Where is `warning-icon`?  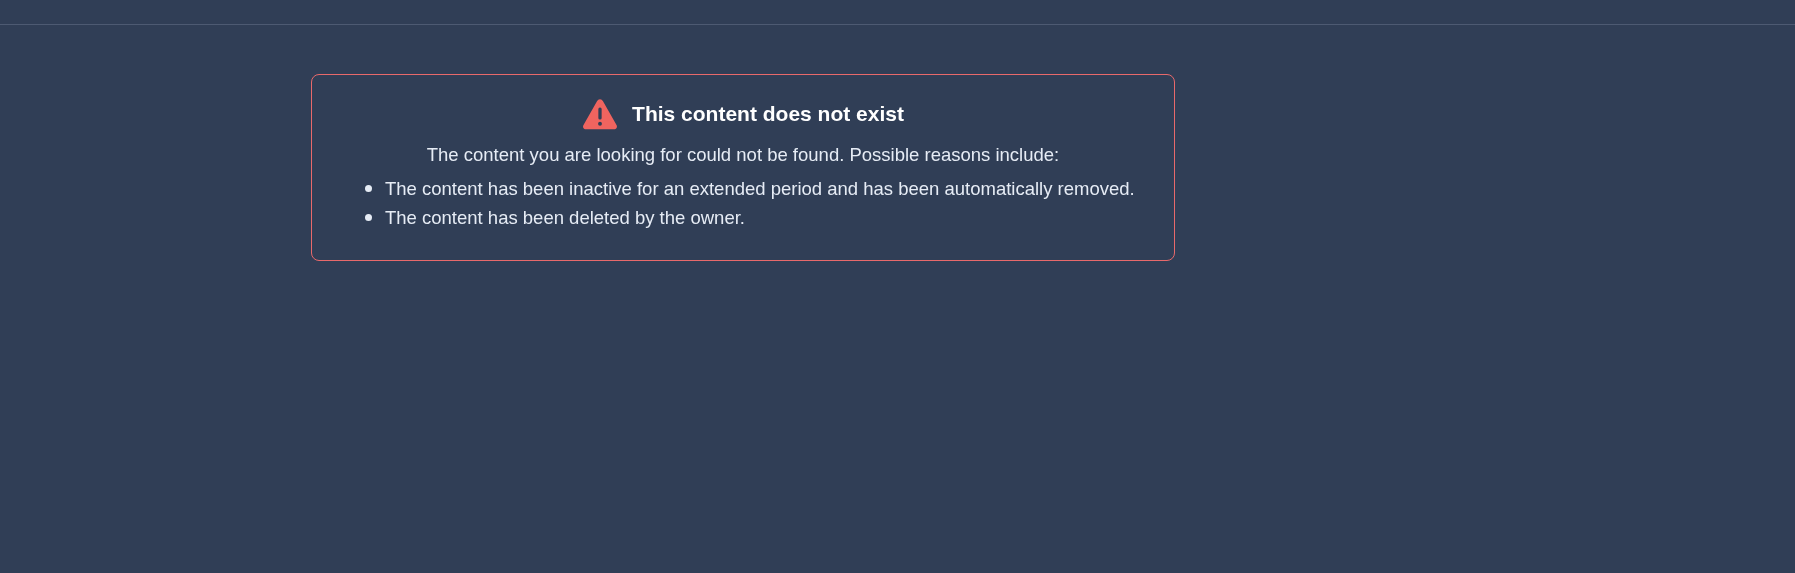 warning-icon is located at coordinates (600, 113).